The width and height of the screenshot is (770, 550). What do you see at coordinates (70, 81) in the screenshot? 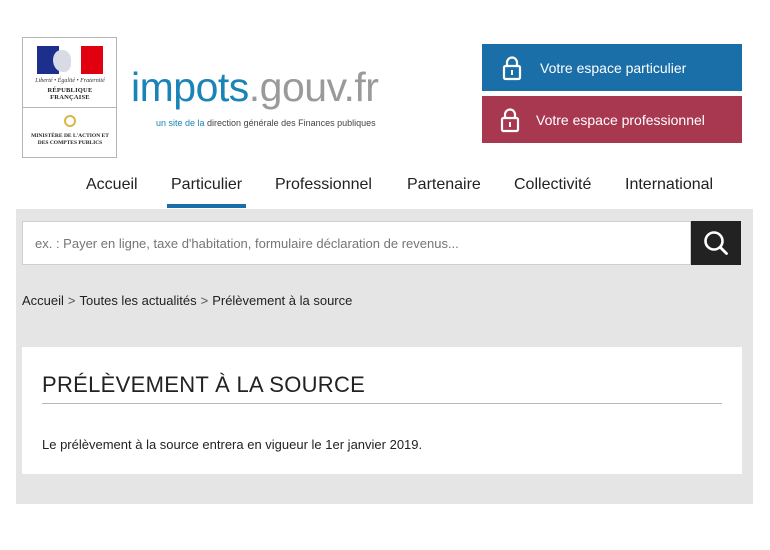
I see `republic-motto: Liberté • Égalité • Fraternité` at bounding box center [70, 81].